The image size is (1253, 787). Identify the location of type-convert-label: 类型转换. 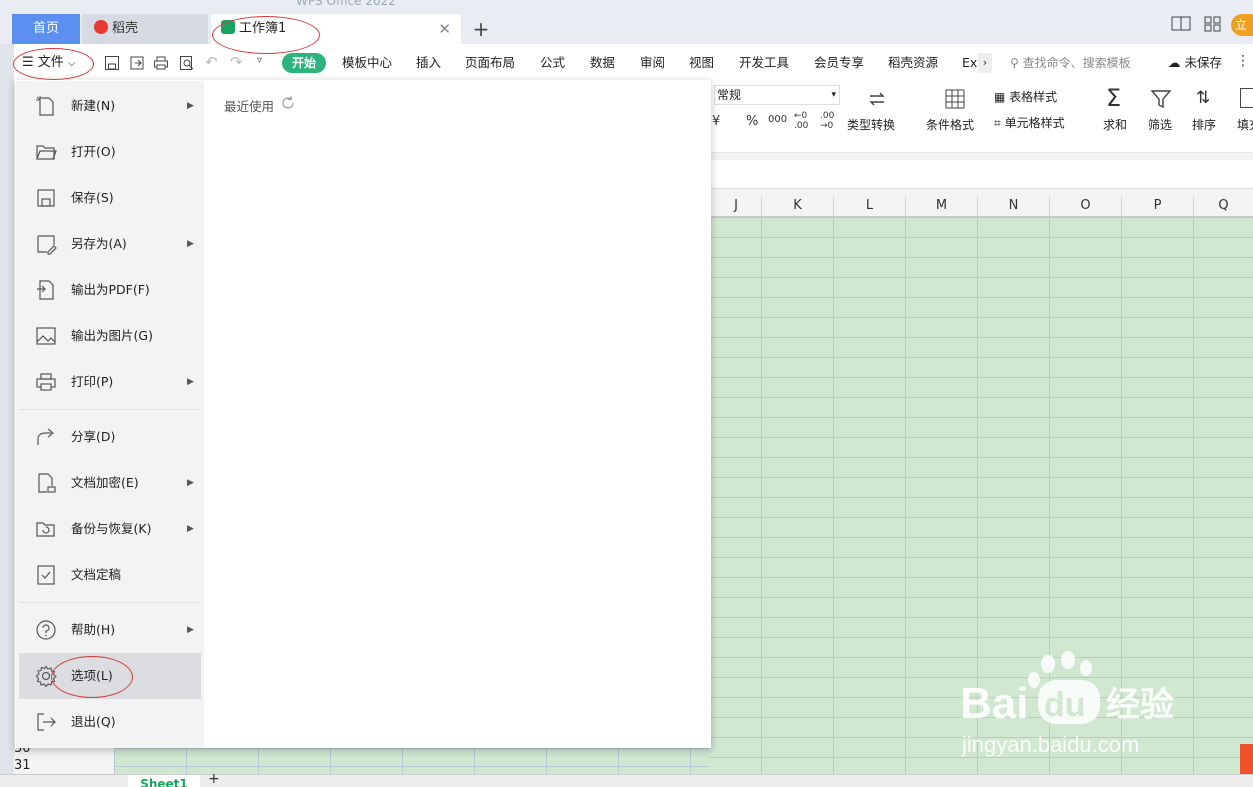
(871, 124).